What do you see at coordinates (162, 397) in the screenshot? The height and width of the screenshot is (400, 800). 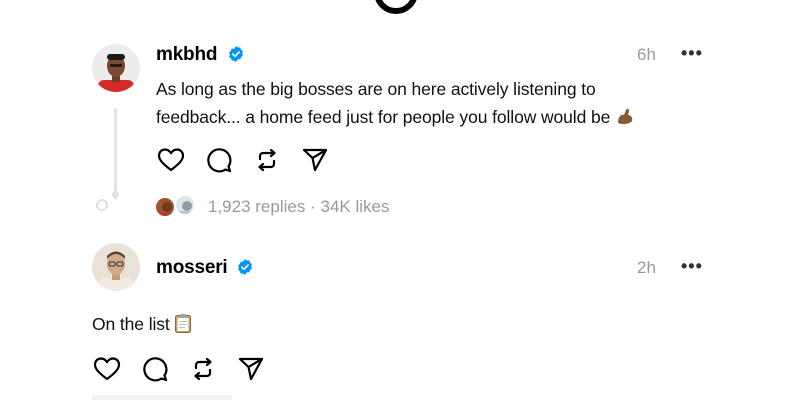 I see `cut-off-stats-row` at bounding box center [162, 397].